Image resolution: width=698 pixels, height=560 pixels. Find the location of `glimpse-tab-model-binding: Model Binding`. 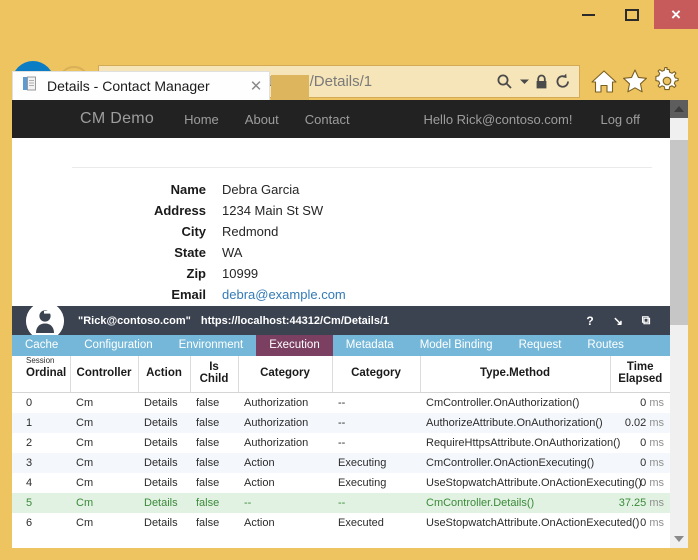

glimpse-tab-model-binding: Model Binding is located at coordinates (456, 345).